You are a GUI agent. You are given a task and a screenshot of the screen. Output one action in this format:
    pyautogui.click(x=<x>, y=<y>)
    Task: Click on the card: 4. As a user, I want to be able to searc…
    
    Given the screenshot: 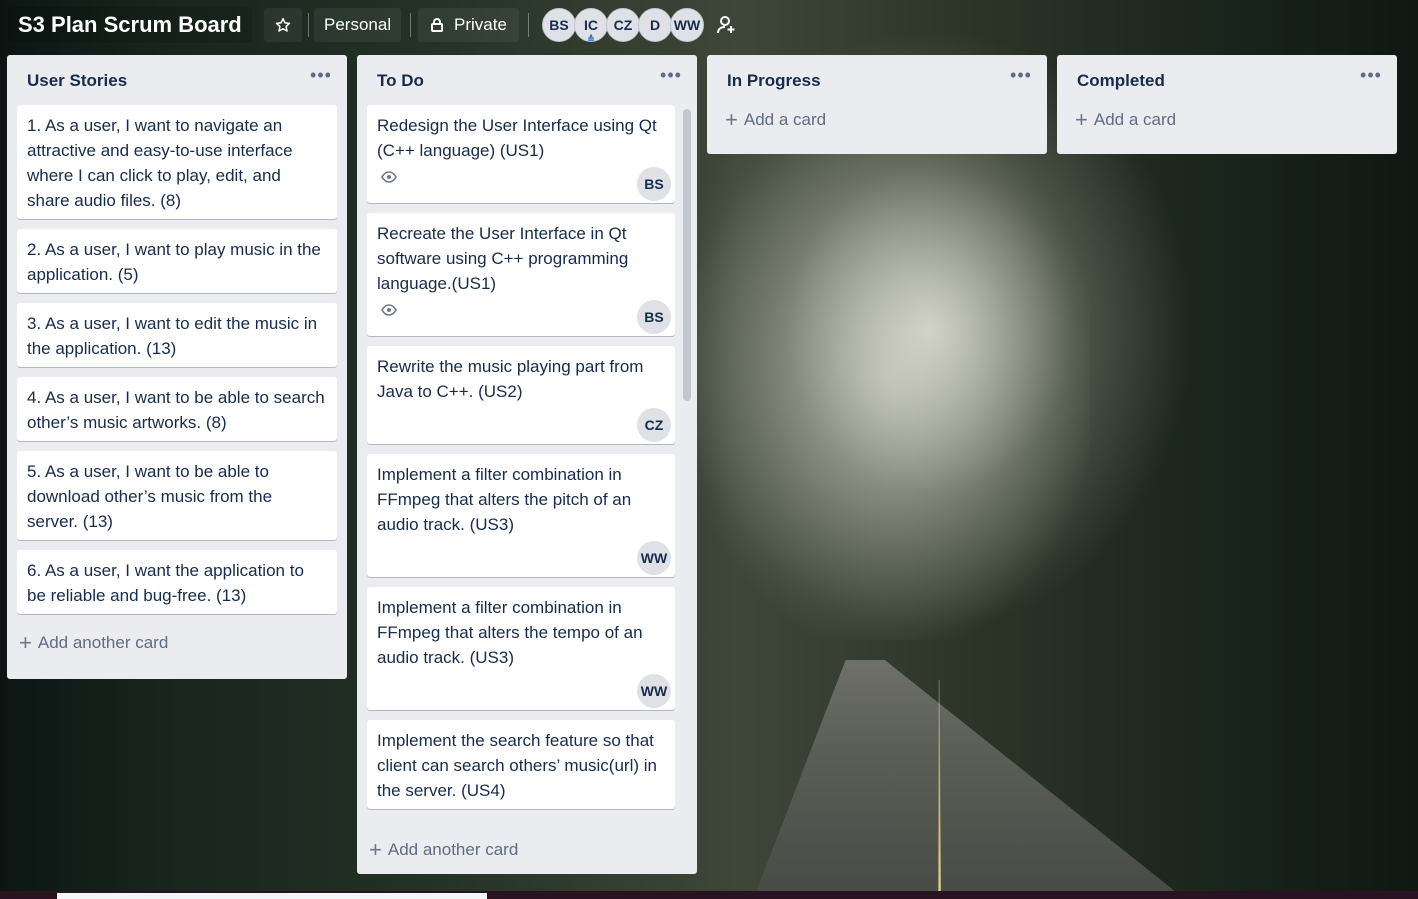 What is the action you would take?
    pyautogui.click(x=177, y=409)
    